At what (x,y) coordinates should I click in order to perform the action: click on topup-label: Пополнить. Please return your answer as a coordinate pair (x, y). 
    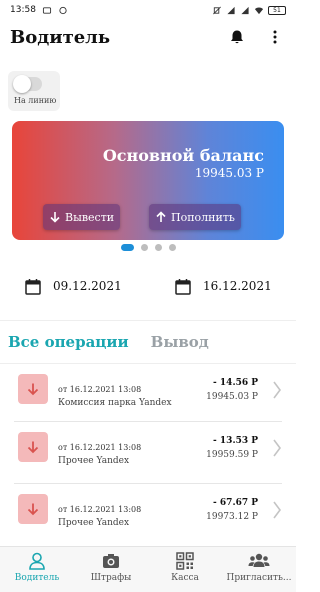
    Looking at the image, I should click on (203, 217).